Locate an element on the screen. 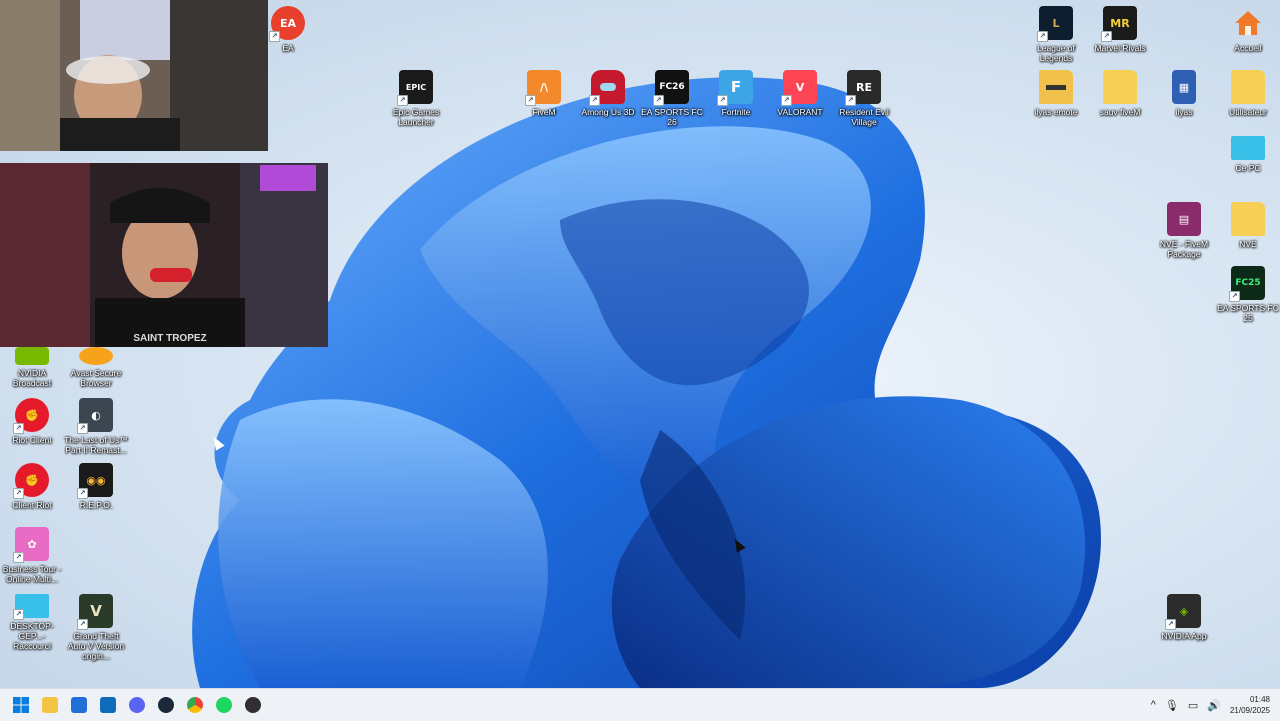 The height and width of the screenshot is (721, 1280). nvidia-app-icon: ◈ ↗ is located at coordinates (1183, 612).